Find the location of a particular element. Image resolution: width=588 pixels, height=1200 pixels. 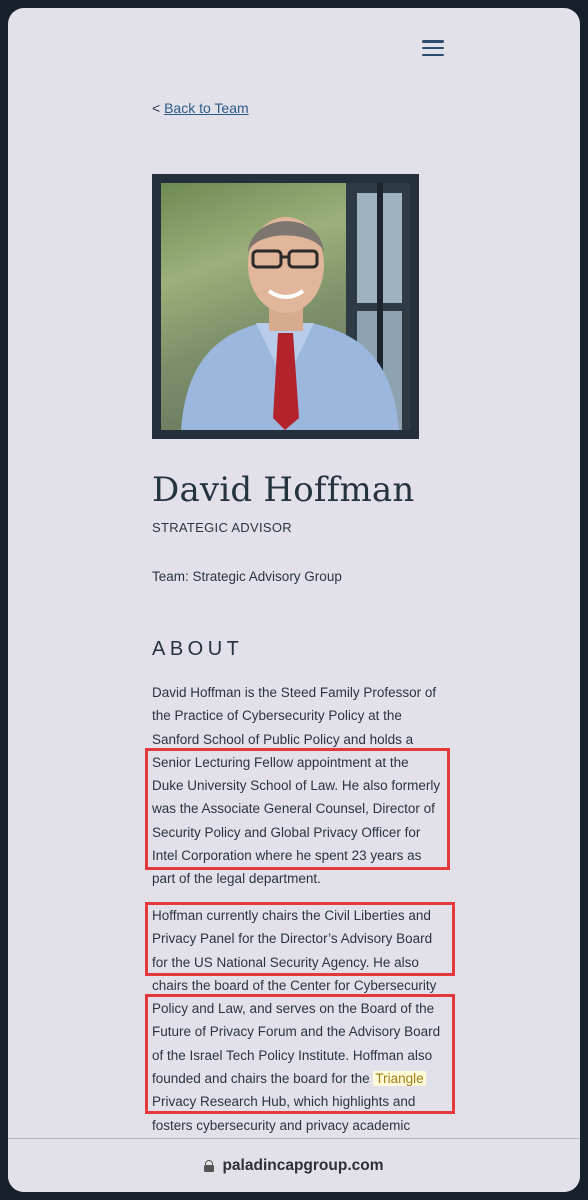

highlighted-word: Triangle is located at coordinates (399, 1079).